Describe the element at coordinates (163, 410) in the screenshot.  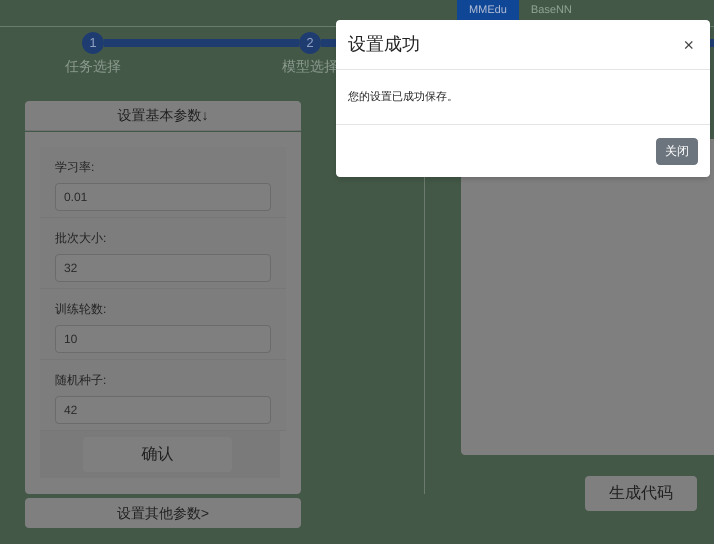
I see `input-field: 42` at that location.